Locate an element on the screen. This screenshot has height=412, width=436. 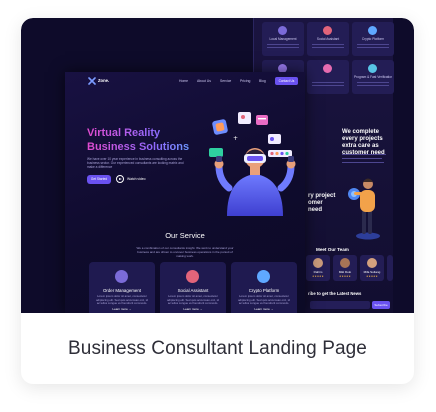
team-member-card is located at coordinates (390, 268).